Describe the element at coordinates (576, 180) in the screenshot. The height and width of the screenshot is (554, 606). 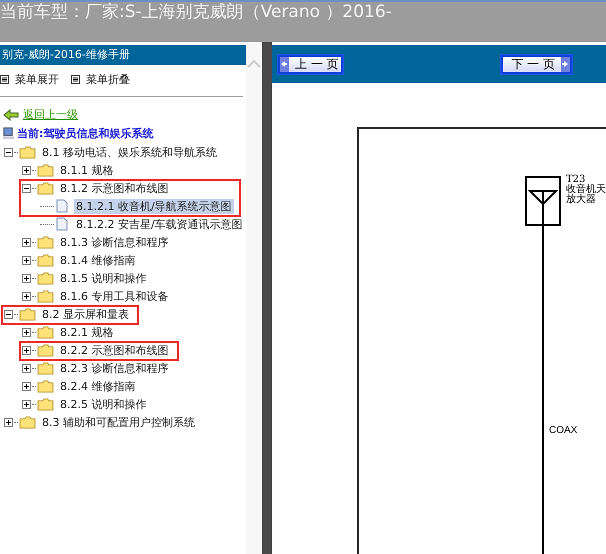
I see `component-id: T23` at that location.